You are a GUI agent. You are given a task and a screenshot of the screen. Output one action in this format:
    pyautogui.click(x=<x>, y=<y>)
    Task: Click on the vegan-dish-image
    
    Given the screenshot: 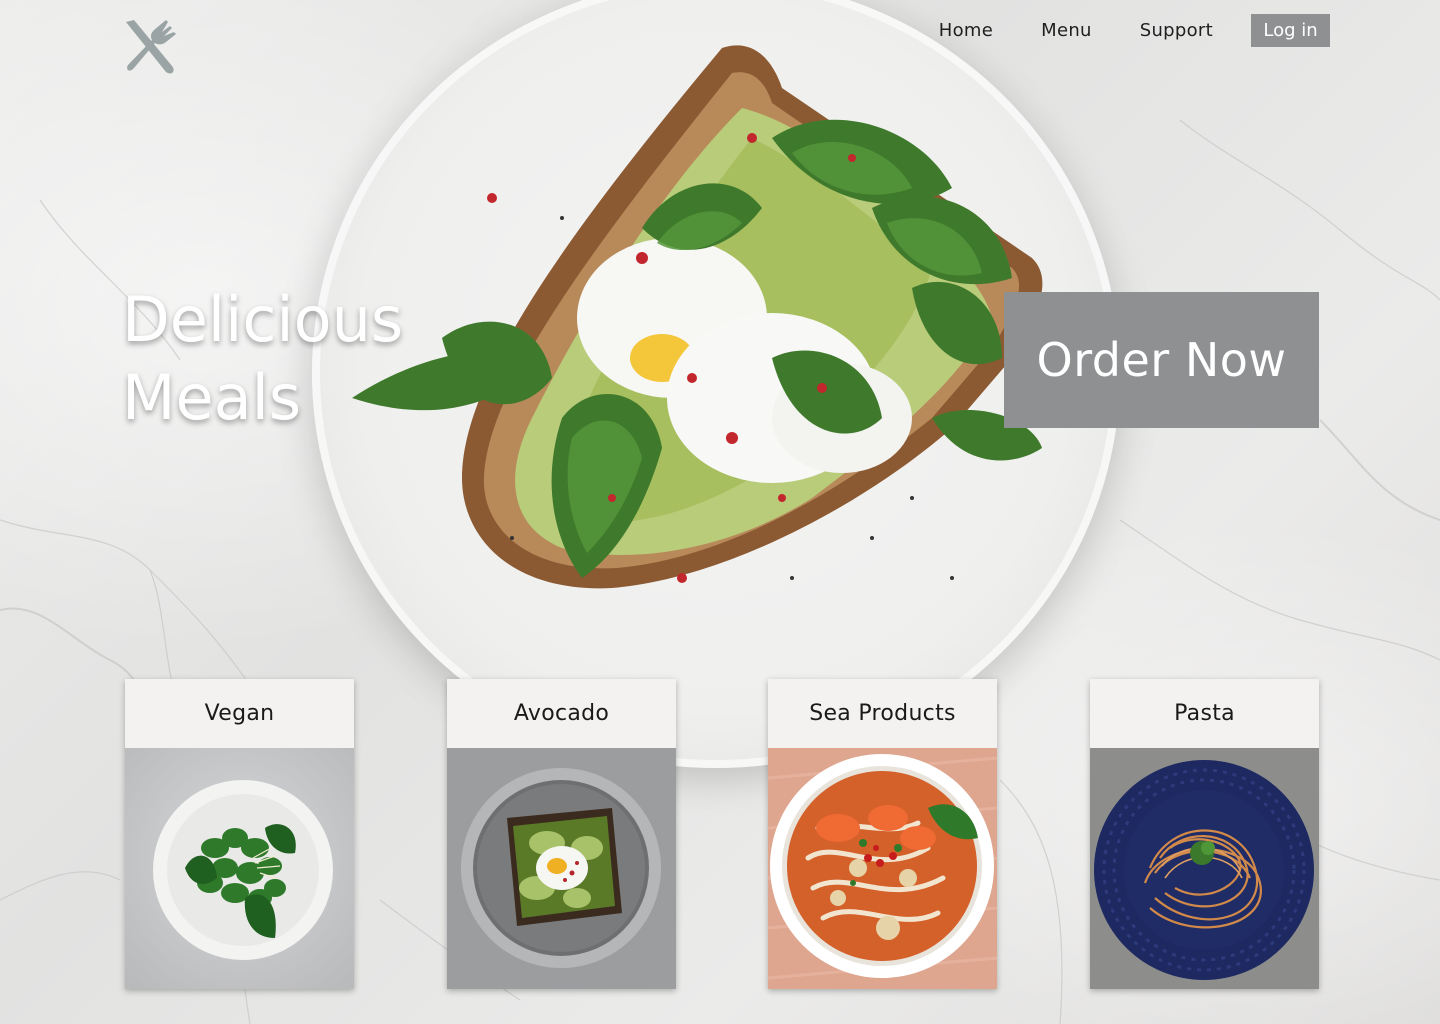 What is the action you would take?
    pyautogui.click(x=239, y=868)
    